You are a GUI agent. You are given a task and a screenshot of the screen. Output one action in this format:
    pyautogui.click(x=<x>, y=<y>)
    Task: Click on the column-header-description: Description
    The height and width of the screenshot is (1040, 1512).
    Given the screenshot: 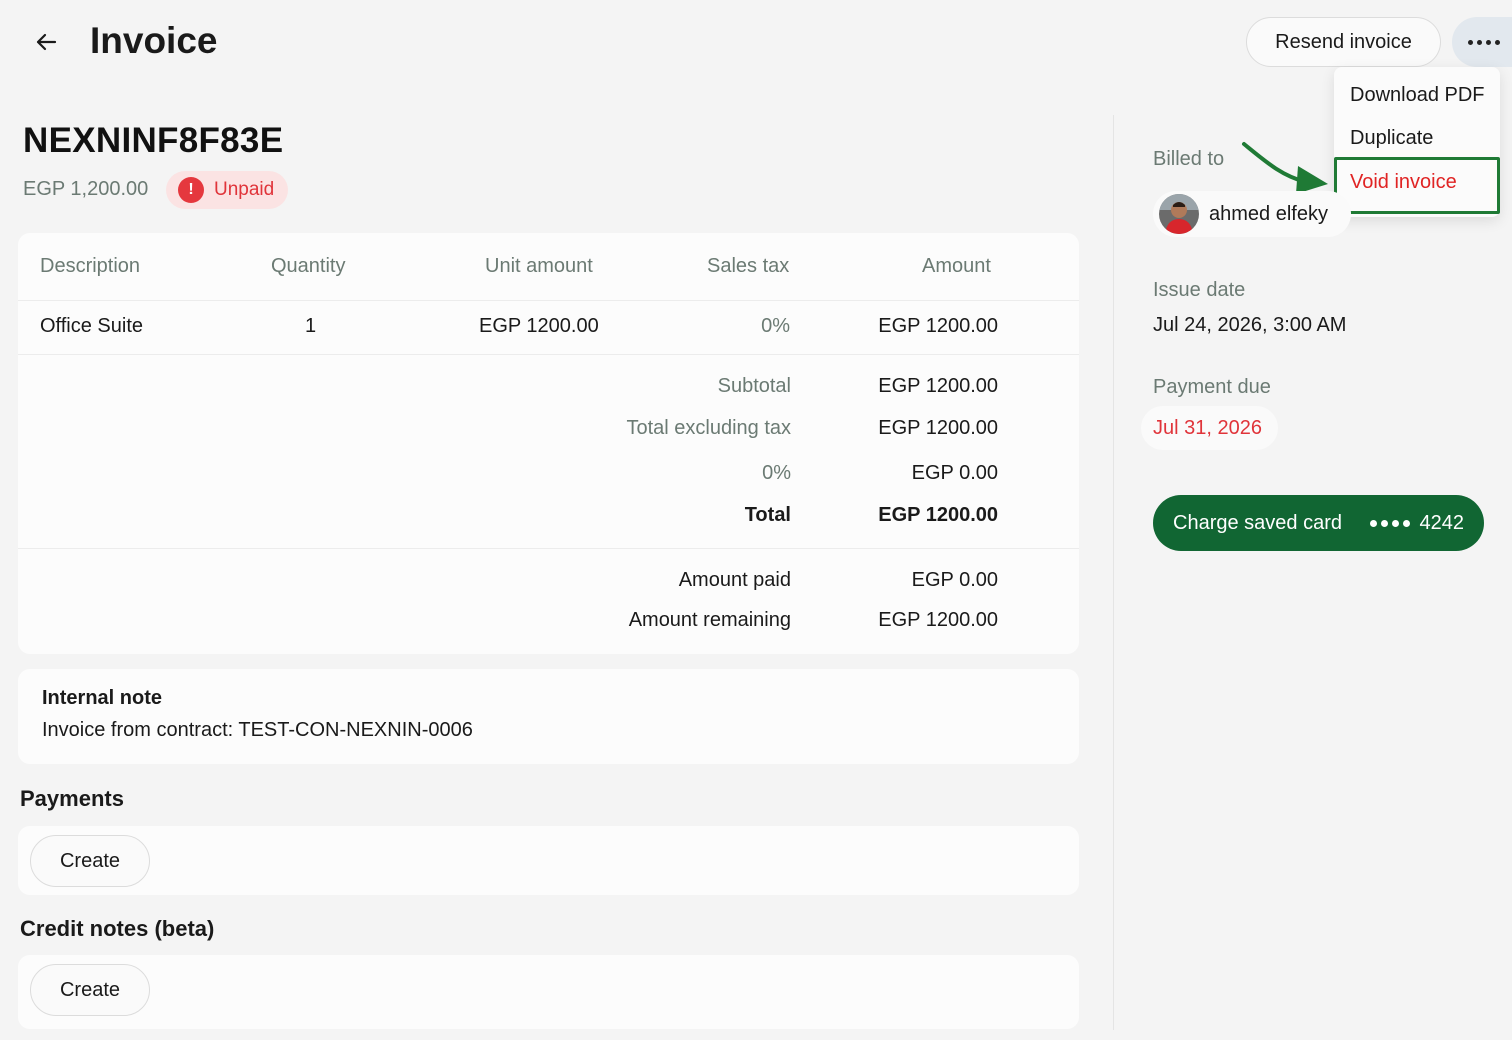 What is the action you would take?
    pyautogui.click(x=90, y=266)
    